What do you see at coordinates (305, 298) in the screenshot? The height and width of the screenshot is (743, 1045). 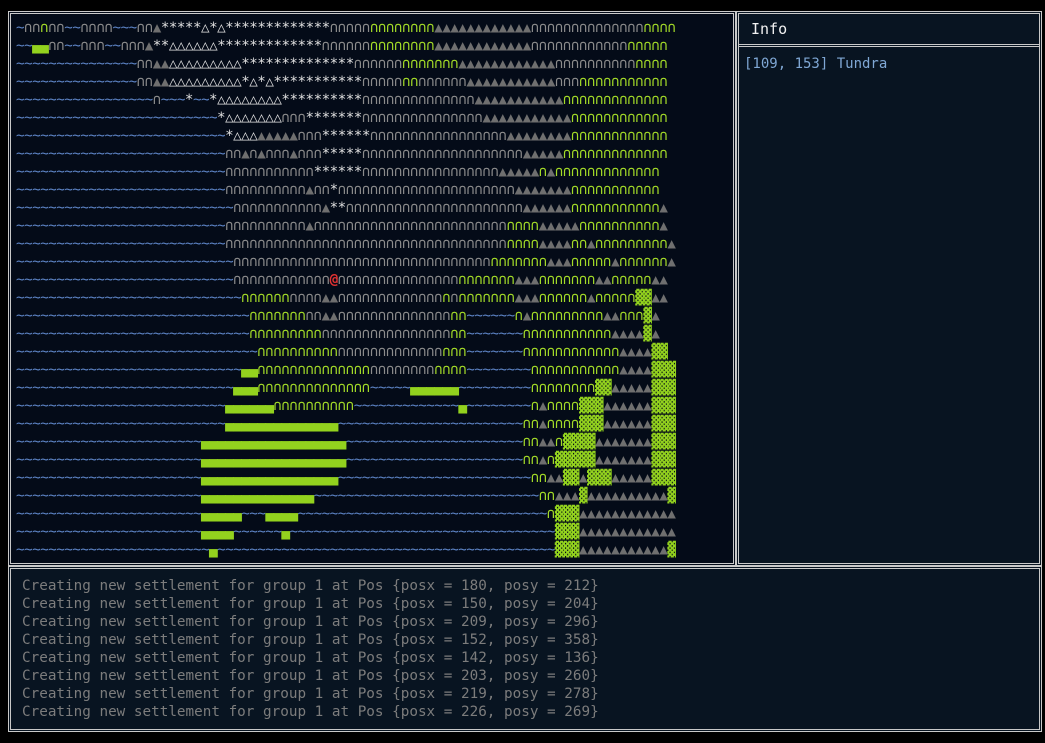 I see `terrain-tundra: ∩∩∩∩` at bounding box center [305, 298].